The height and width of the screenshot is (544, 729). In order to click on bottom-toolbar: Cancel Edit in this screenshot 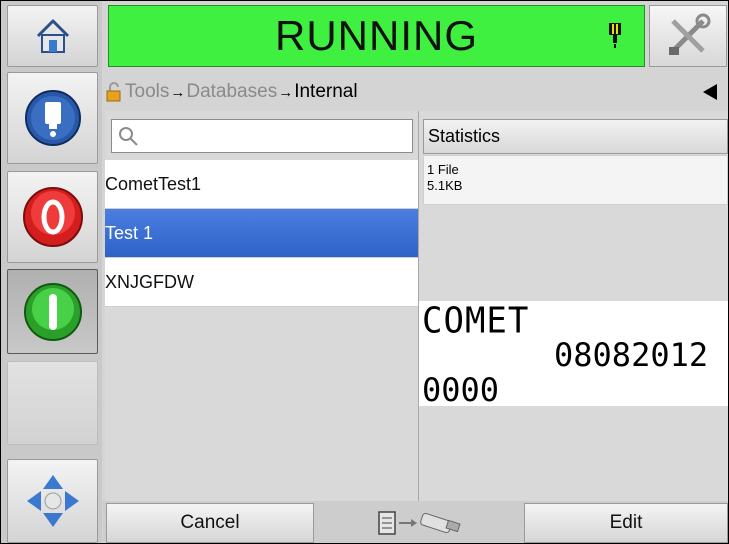, I will do `click(415, 522)`.